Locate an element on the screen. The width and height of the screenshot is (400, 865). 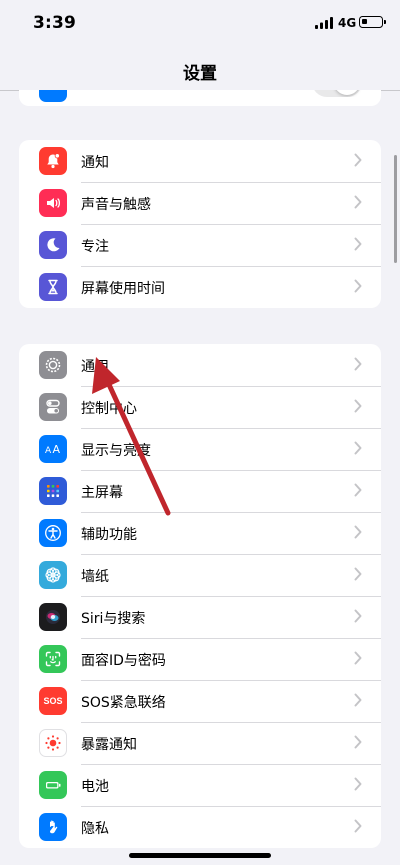
battery-icon is located at coordinates (53, 785).